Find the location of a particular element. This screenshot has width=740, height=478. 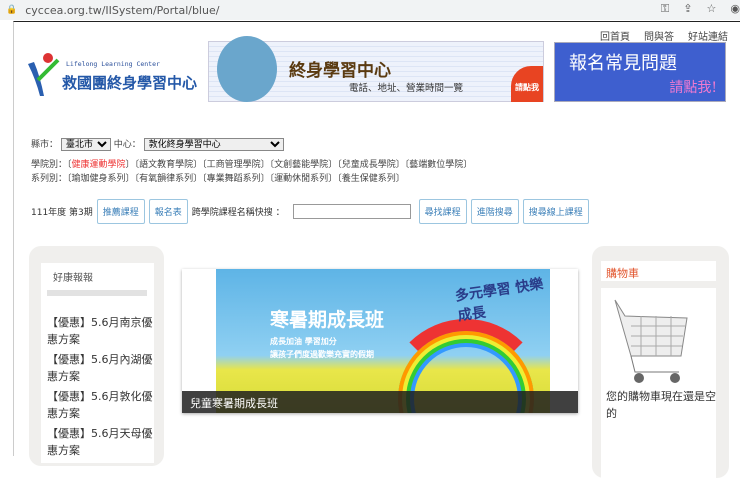

cart-empty-message: 您的購物車現在還是空的 is located at coordinates (661, 405).